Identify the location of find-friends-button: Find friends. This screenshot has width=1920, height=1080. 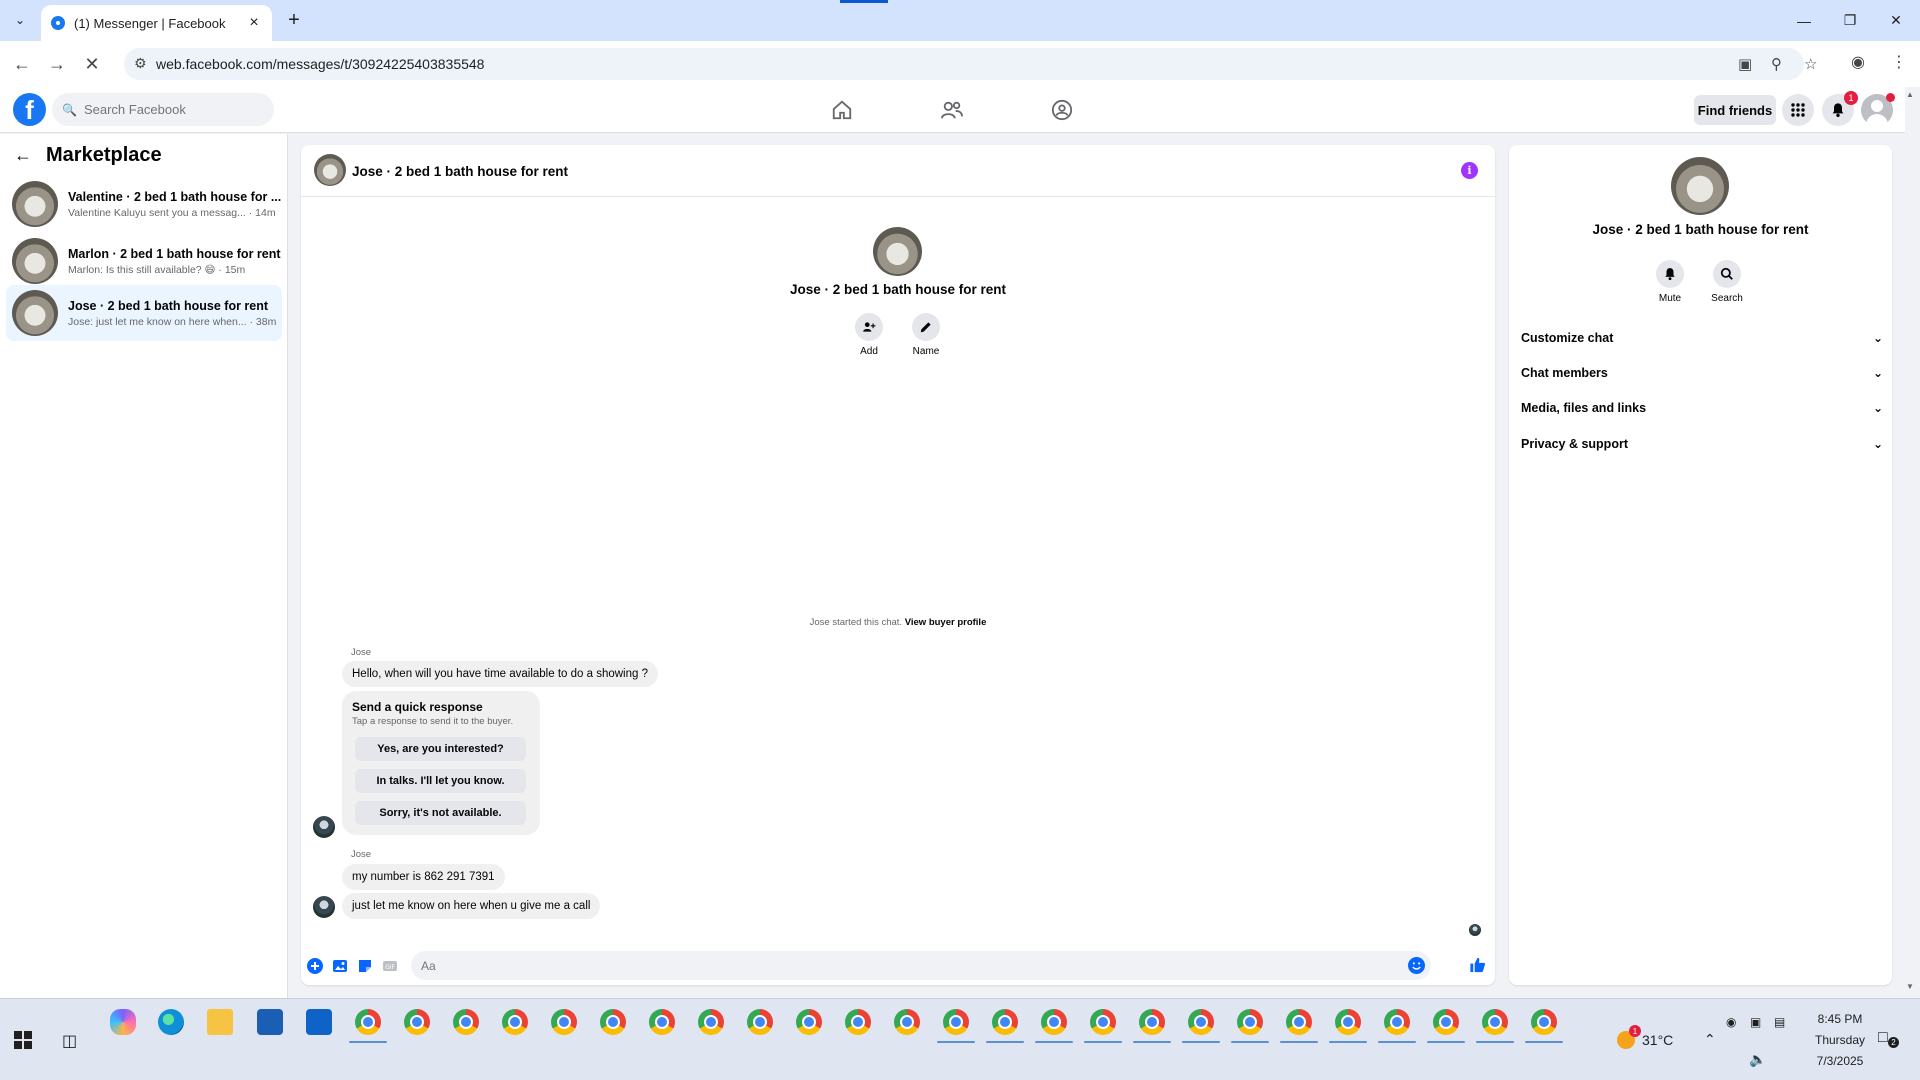
(1735, 110).